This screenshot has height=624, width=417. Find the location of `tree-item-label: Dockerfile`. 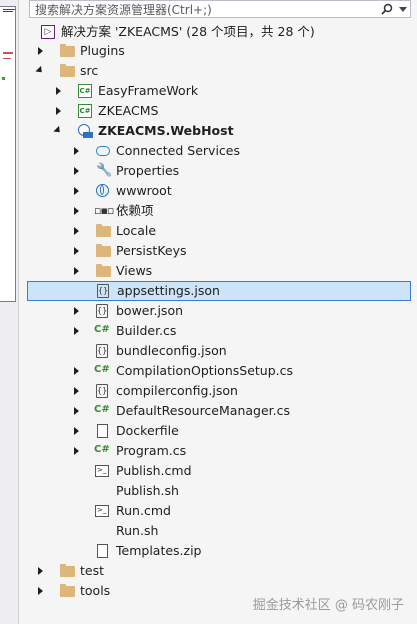

tree-item-label: Dockerfile is located at coordinates (147, 430).